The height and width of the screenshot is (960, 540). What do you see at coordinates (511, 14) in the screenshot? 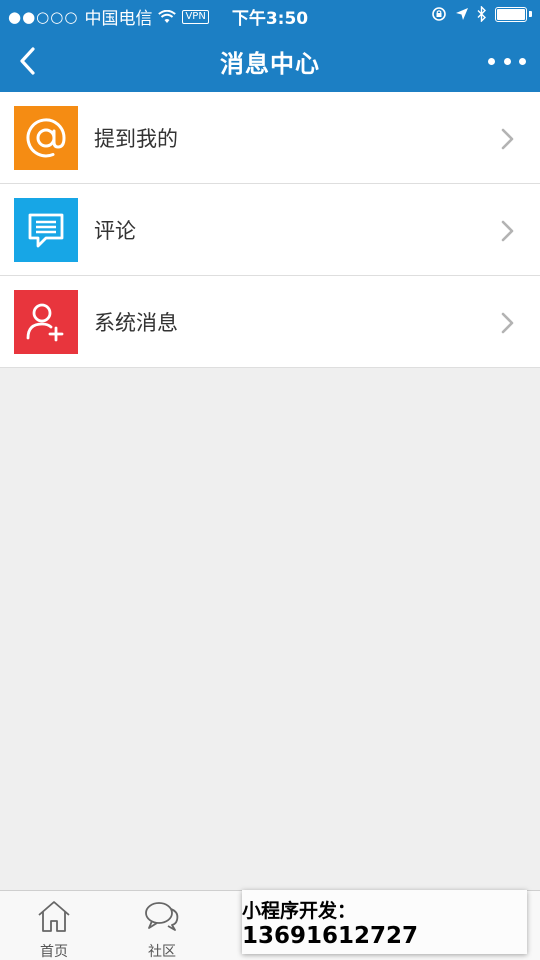
I see `battery-icon` at bounding box center [511, 14].